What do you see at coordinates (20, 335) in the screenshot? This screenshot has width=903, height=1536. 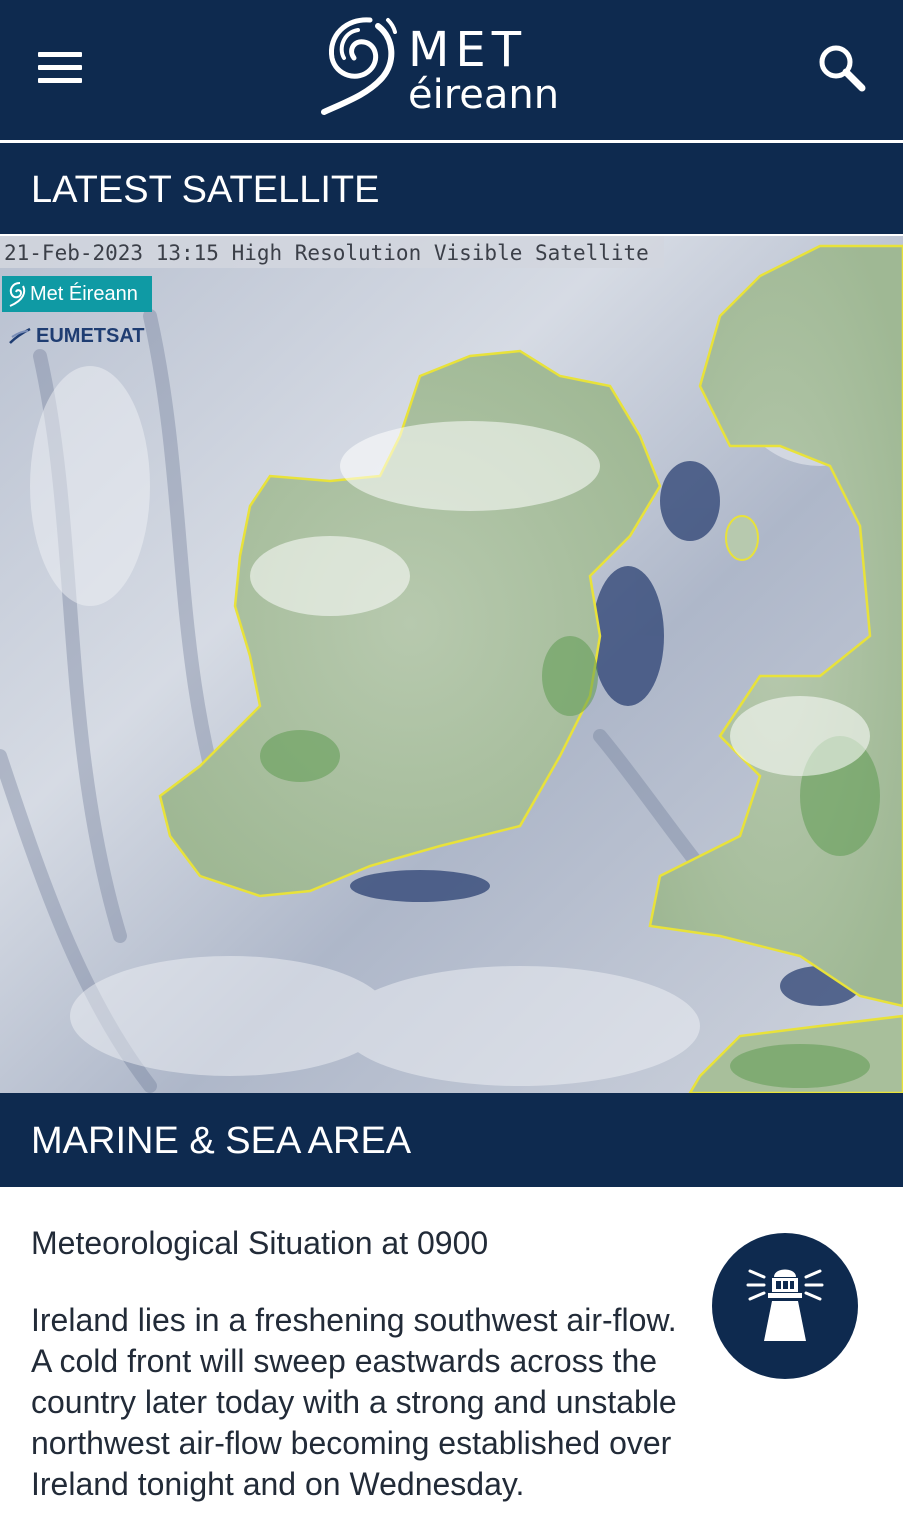 I see `eumetsat-logo-icon` at bounding box center [20, 335].